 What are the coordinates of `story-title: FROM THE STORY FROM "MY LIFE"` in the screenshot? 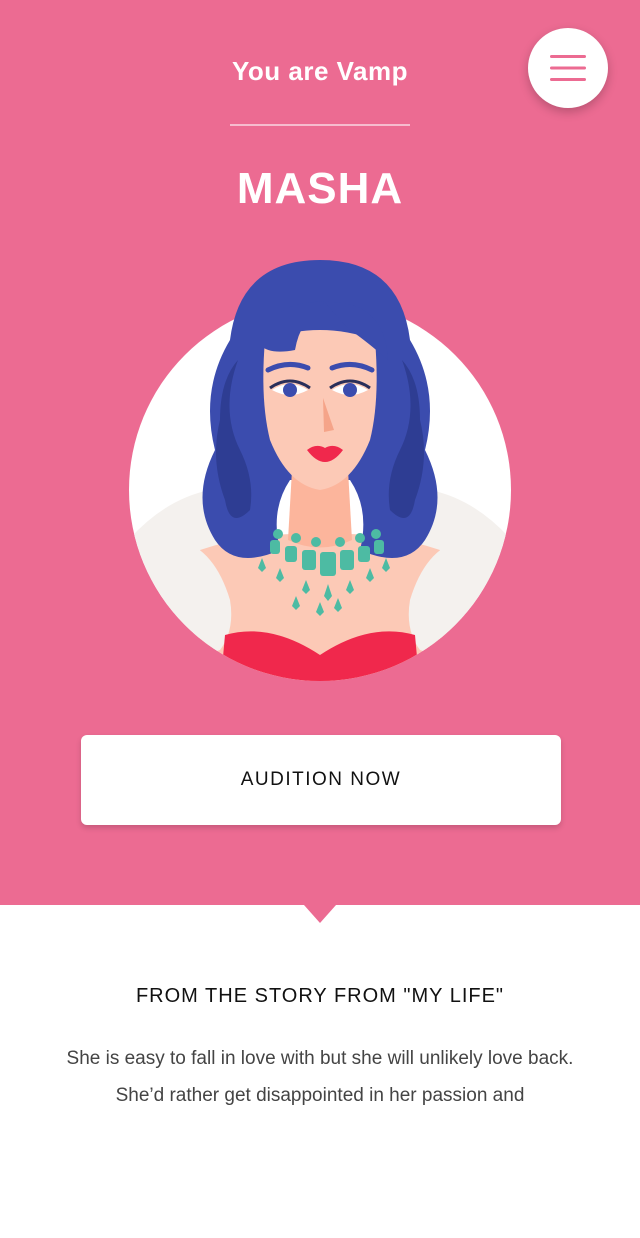 It's located at (320, 996).